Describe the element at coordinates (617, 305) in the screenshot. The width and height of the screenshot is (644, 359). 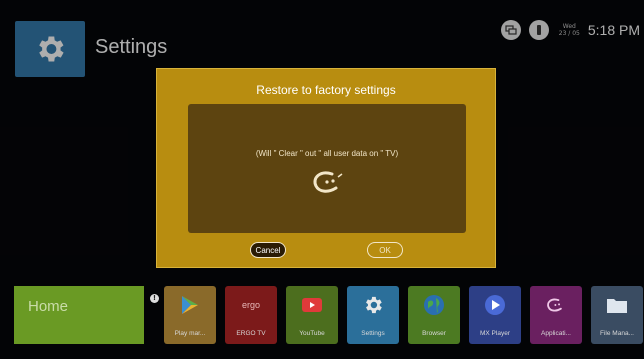
I see `folder-icon` at that location.